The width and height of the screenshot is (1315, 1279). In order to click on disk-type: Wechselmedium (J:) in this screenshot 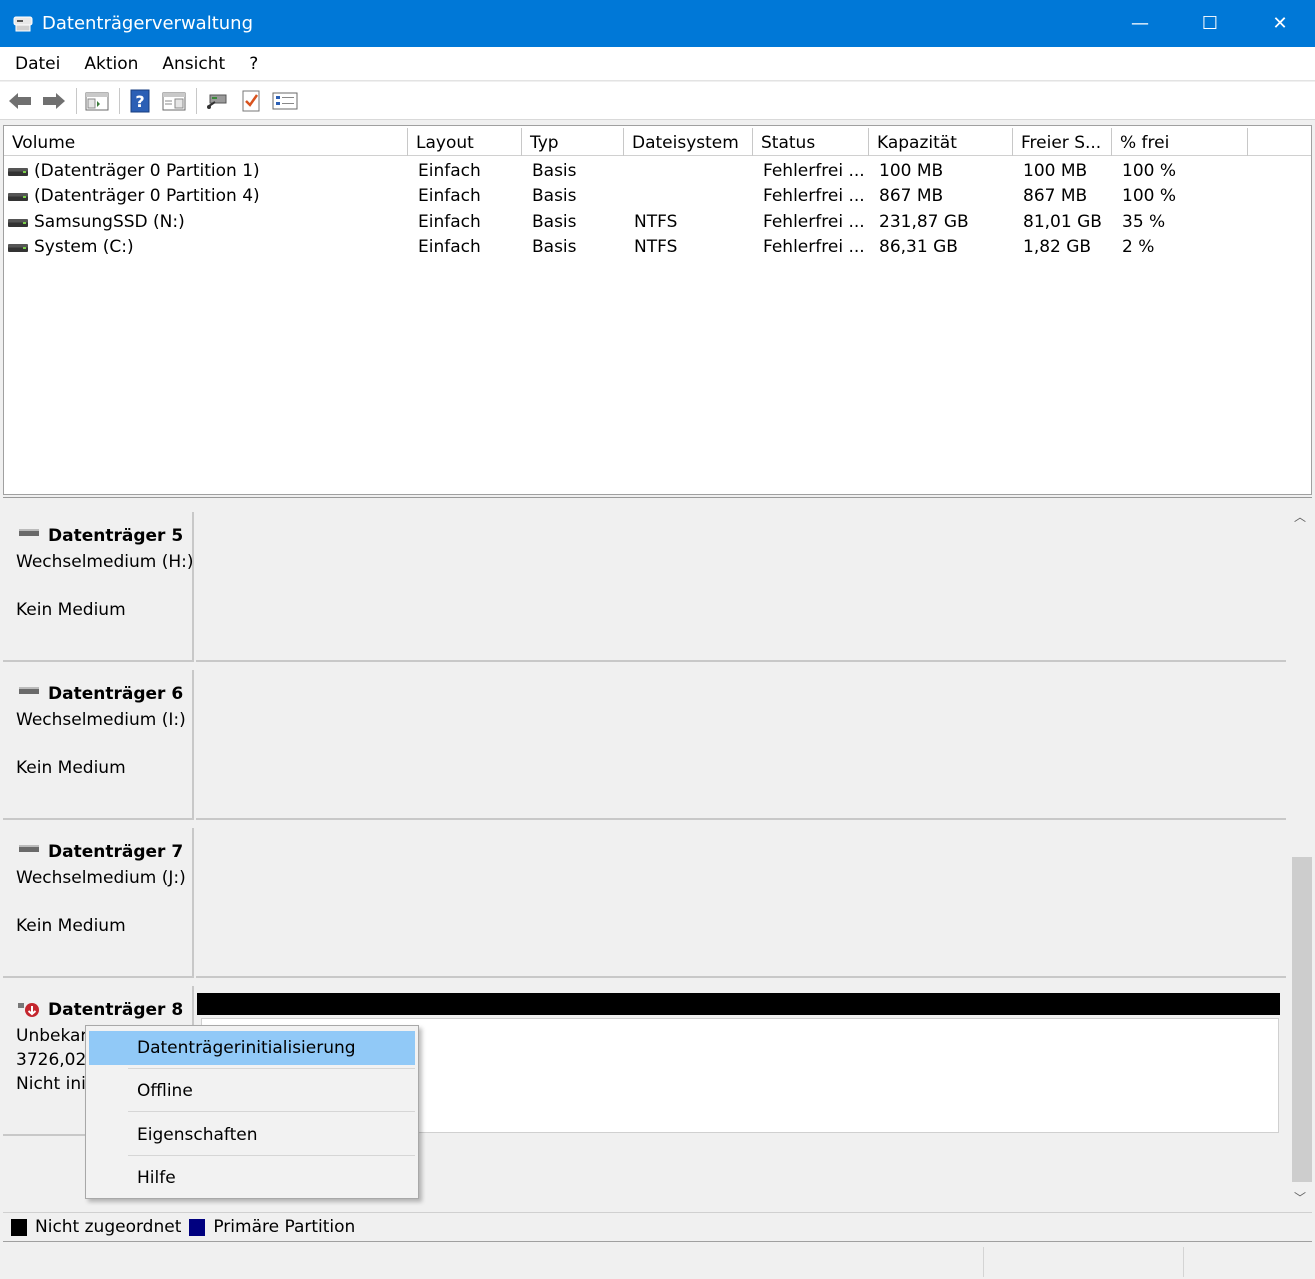, I will do `click(101, 878)`.